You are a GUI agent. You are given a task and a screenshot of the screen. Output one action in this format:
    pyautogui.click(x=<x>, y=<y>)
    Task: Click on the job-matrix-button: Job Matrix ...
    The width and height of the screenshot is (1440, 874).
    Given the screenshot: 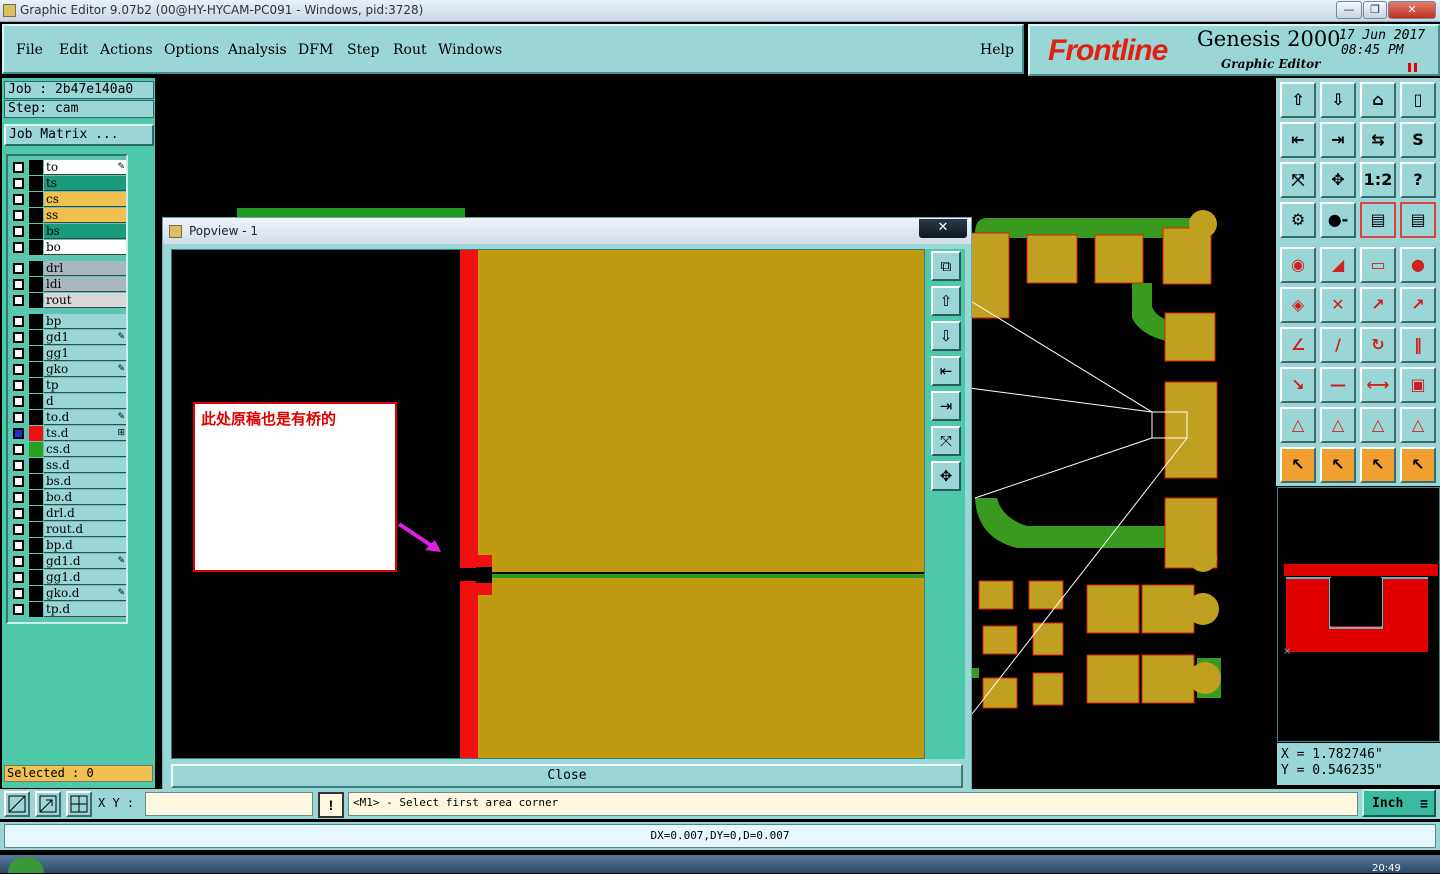 What is the action you would take?
    pyautogui.click(x=79, y=135)
    